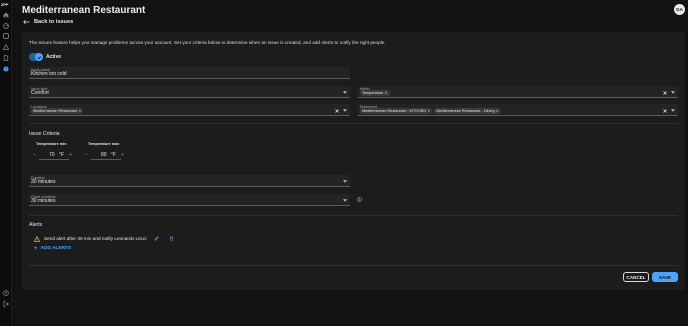 The height and width of the screenshot is (326, 688). I want to click on add-alerts-button: + ADD ALERTS, so click(52, 248).